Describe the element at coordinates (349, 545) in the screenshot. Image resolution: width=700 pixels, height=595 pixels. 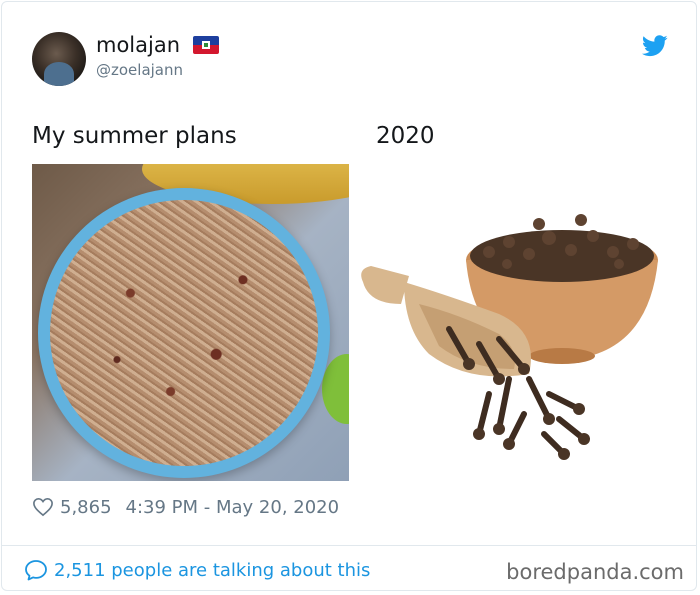
I see `divider` at that location.